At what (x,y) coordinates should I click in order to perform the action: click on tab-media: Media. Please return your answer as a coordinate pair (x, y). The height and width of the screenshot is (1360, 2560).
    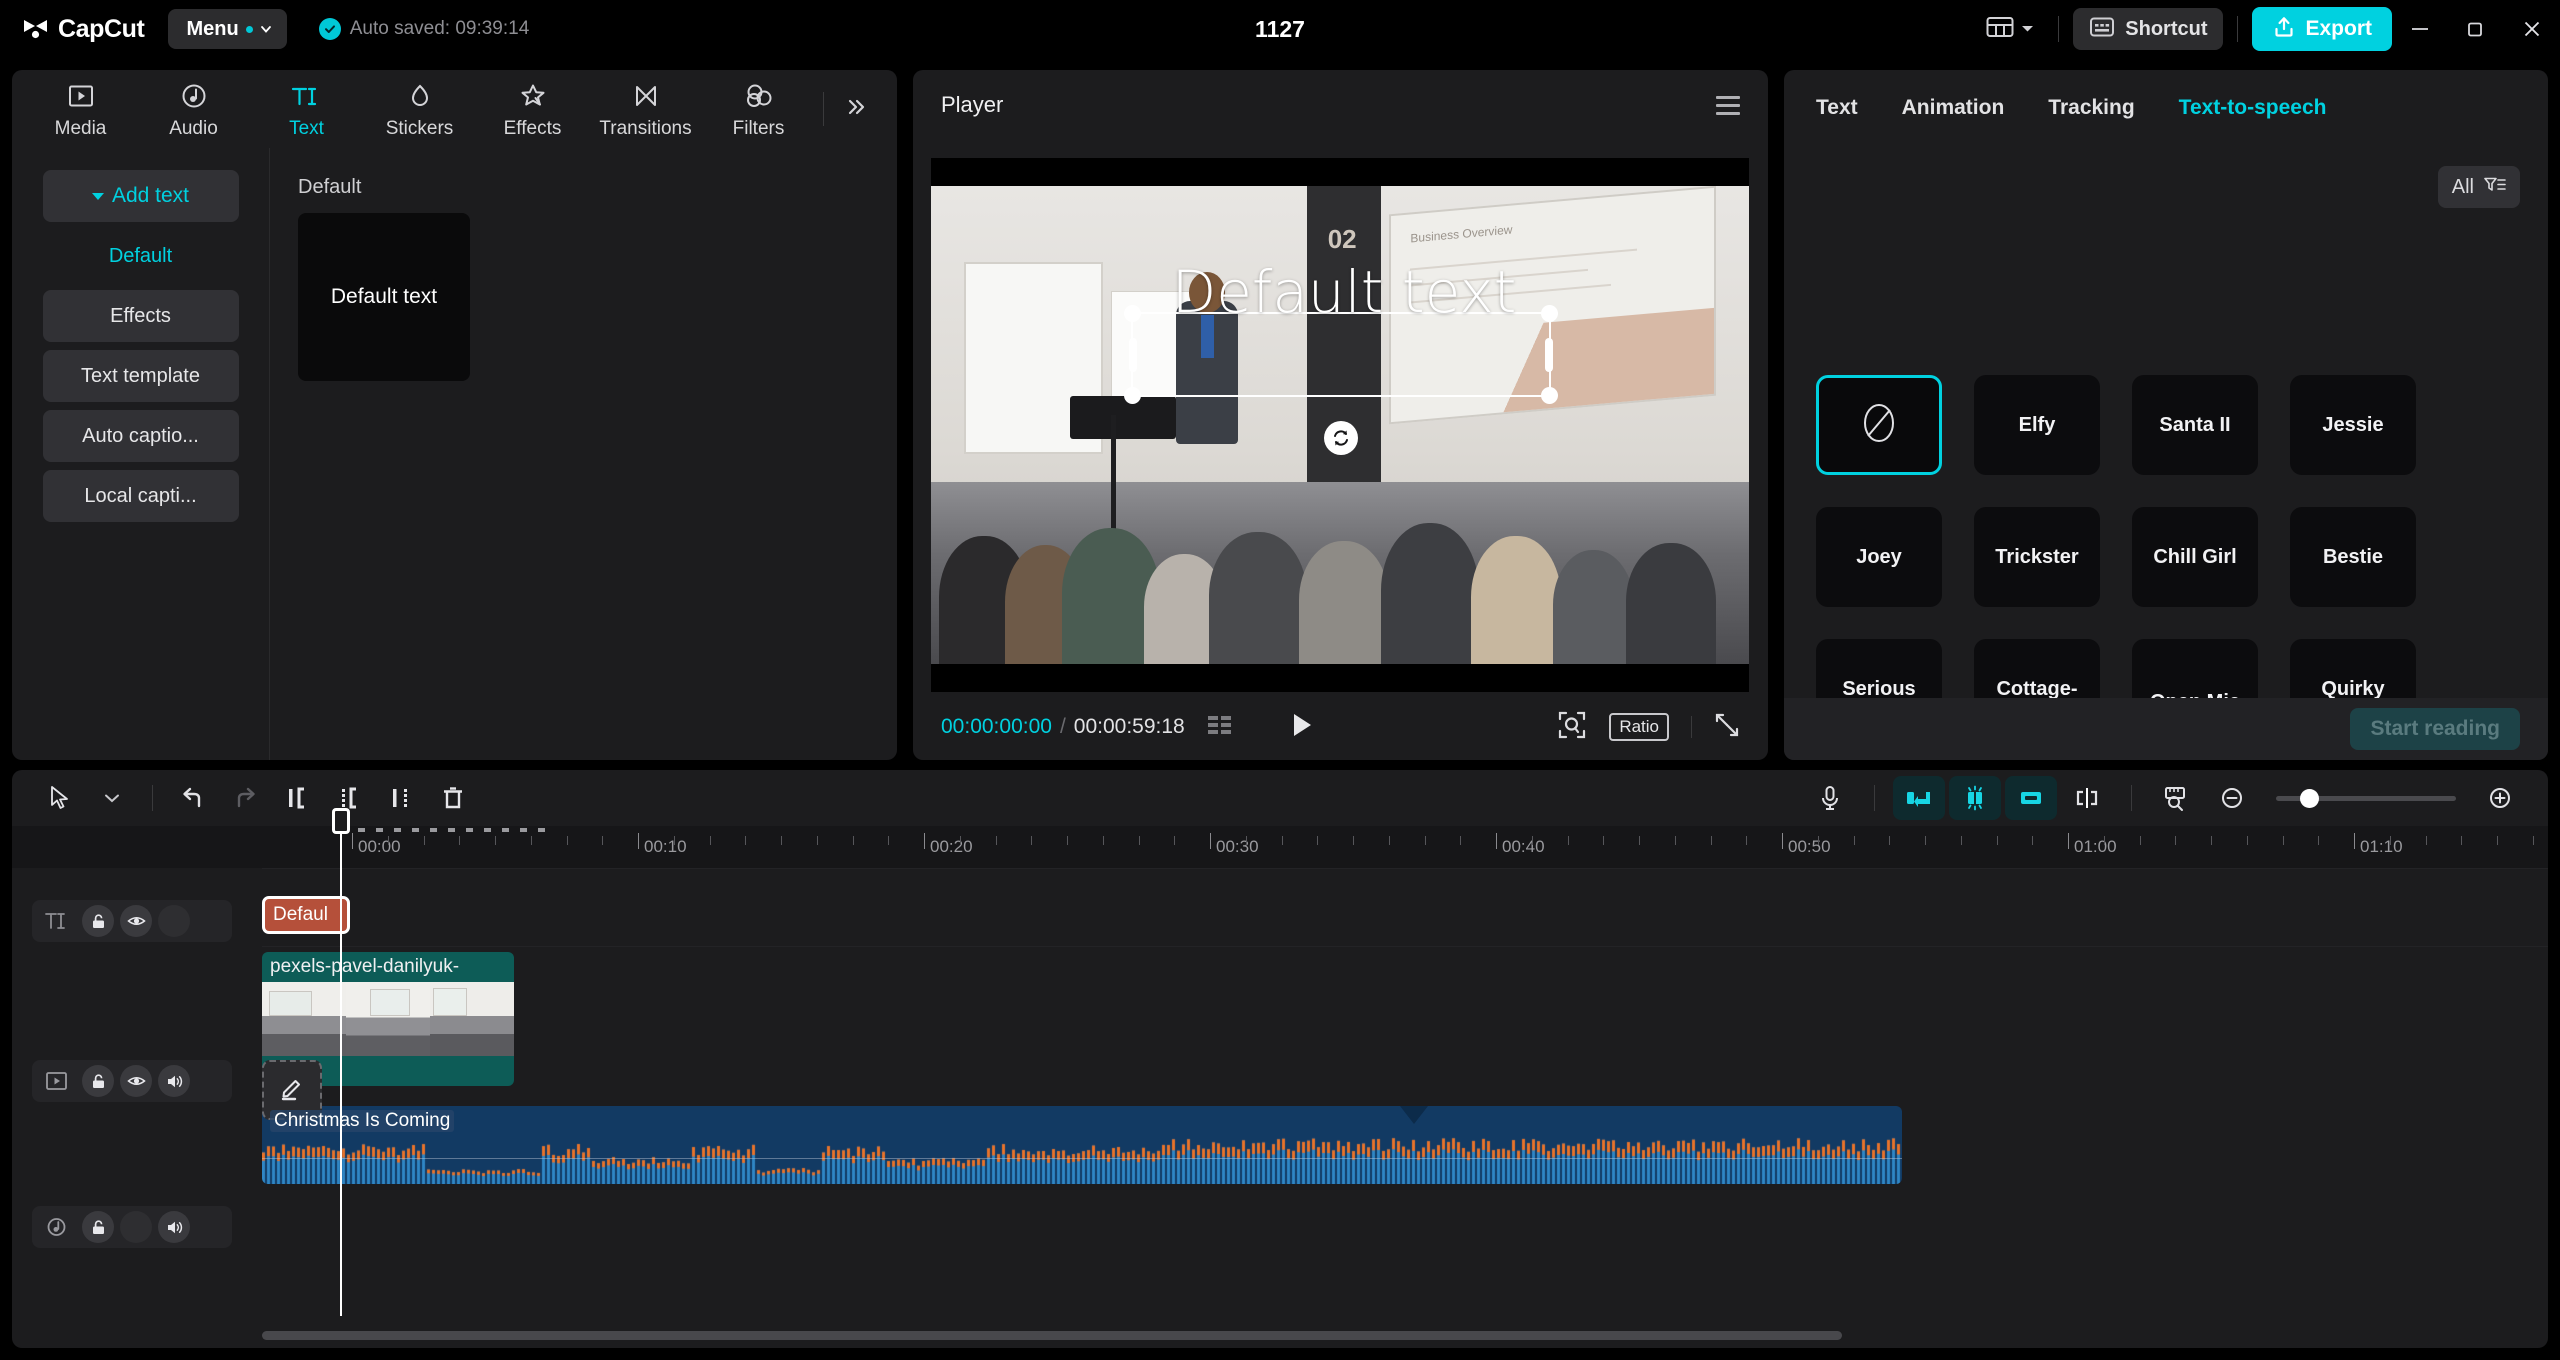
    Looking at the image, I should click on (80, 109).